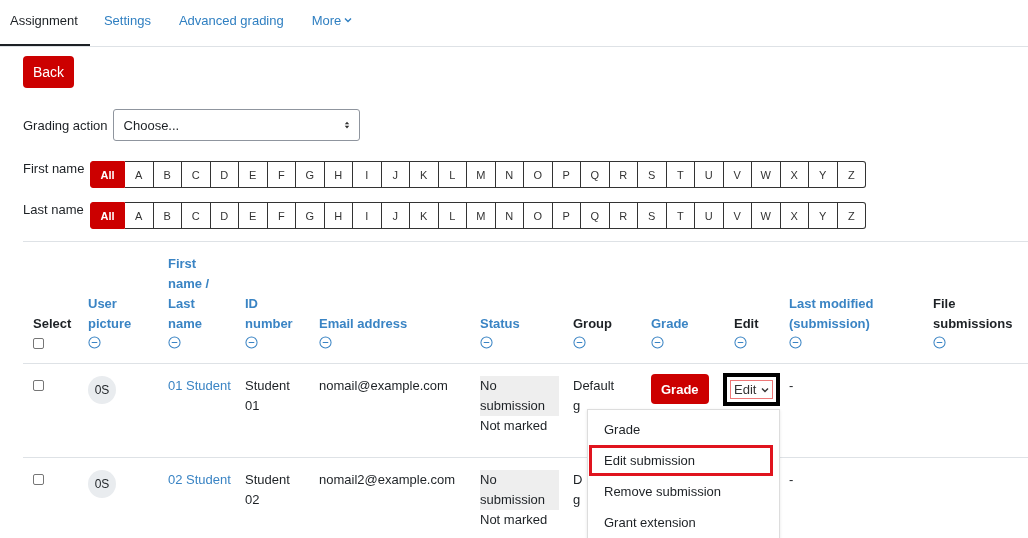  What do you see at coordinates (578, 480) in the screenshot?
I see `group-name: D` at bounding box center [578, 480].